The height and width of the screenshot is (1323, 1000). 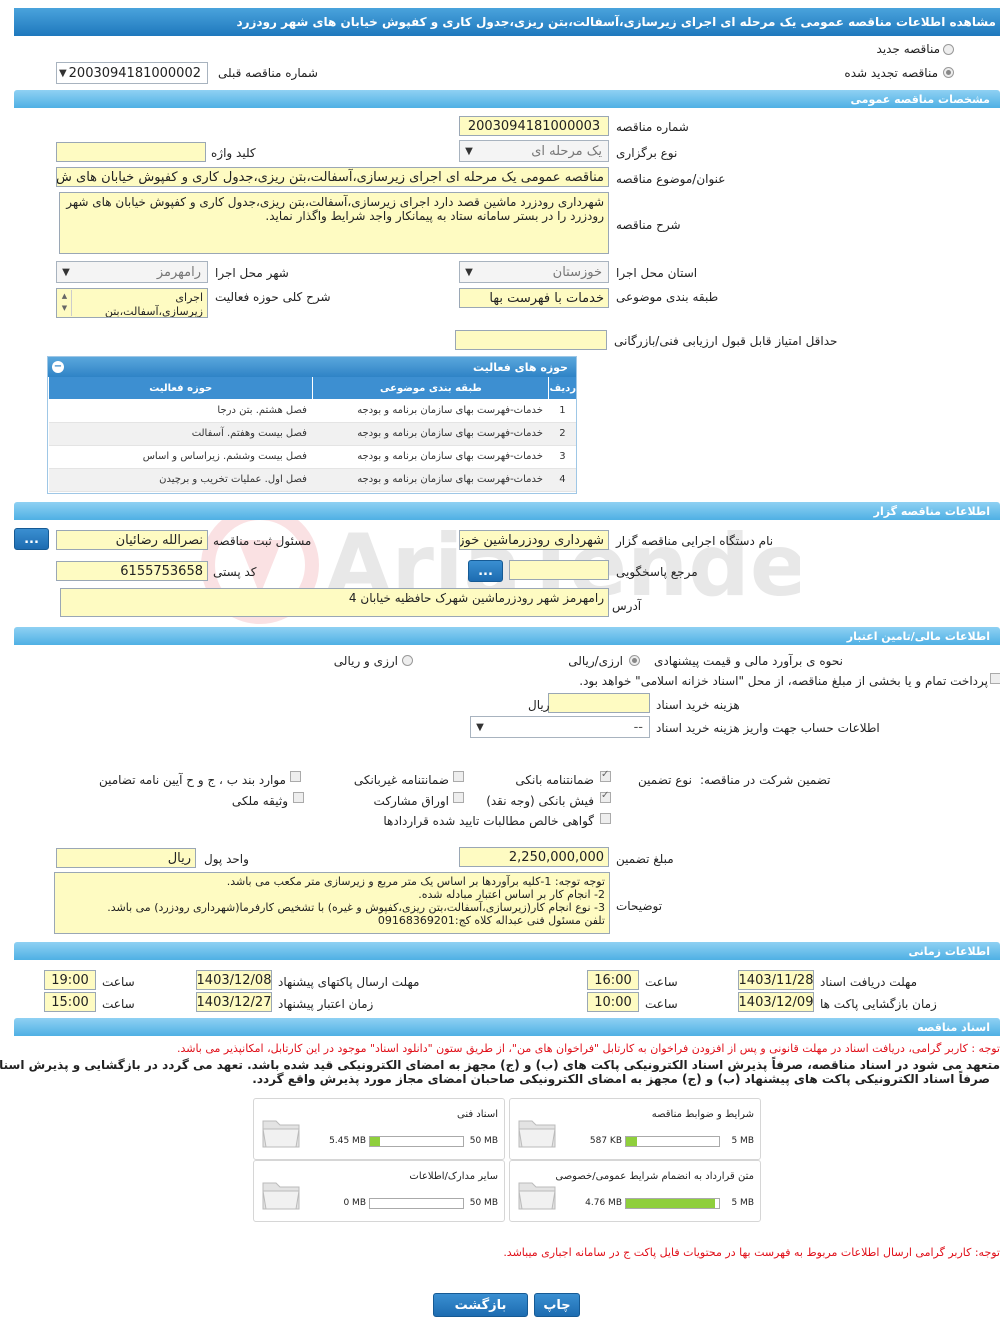 What do you see at coordinates (234, 980) in the screenshot?
I see `send-date: 1403/12/08` at bounding box center [234, 980].